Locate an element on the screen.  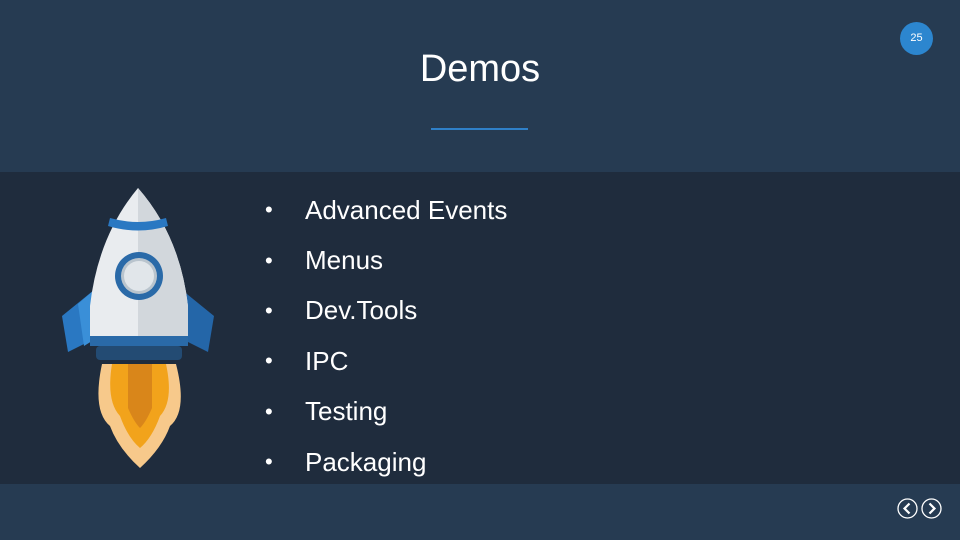
list-item: • Dev.Tools is located at coordinates (341, 310).